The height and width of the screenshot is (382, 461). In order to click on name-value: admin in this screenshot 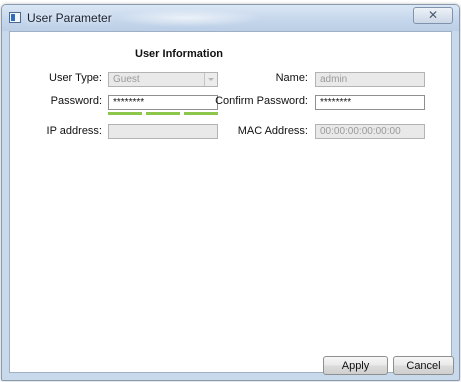, I will do `click(334, 79)`.